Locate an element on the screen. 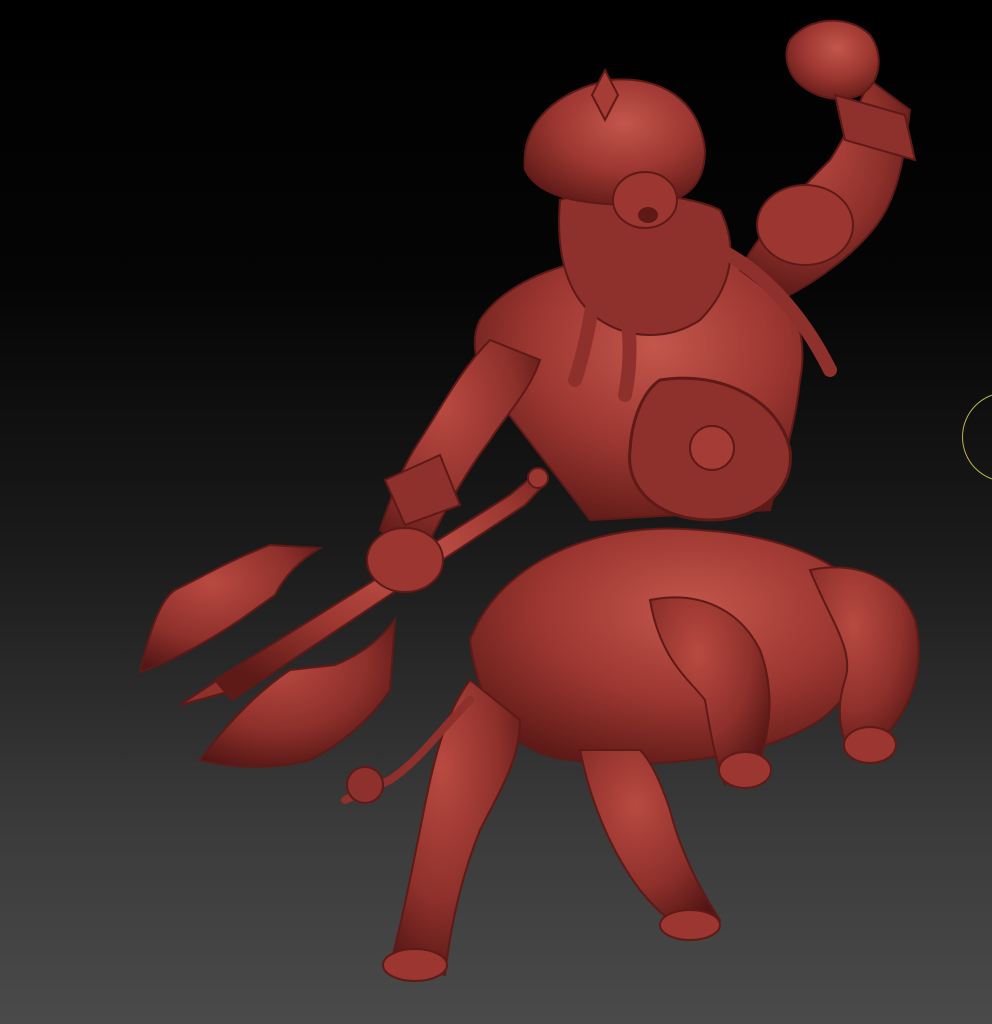  axe-pommel is located at coordinates (538, 478).